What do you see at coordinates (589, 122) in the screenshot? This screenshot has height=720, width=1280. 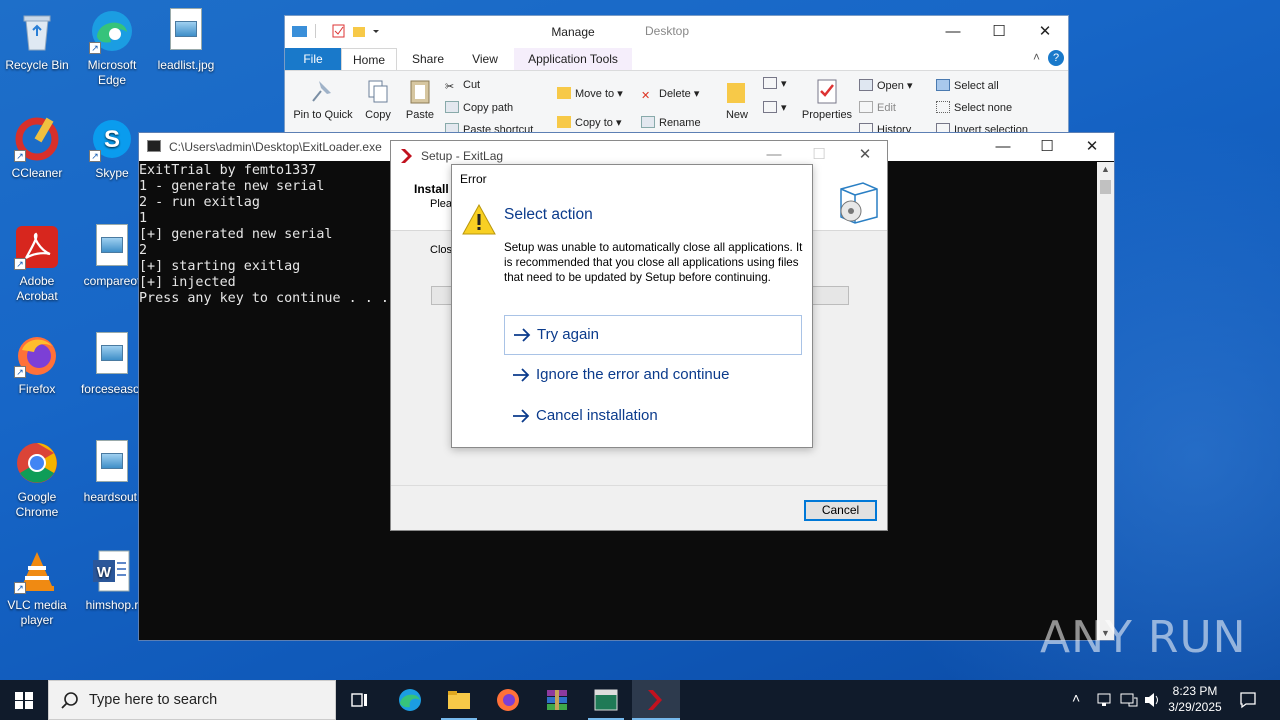 I see `copy-to-button: Copy to ▾` at bounding box center [589, 122].